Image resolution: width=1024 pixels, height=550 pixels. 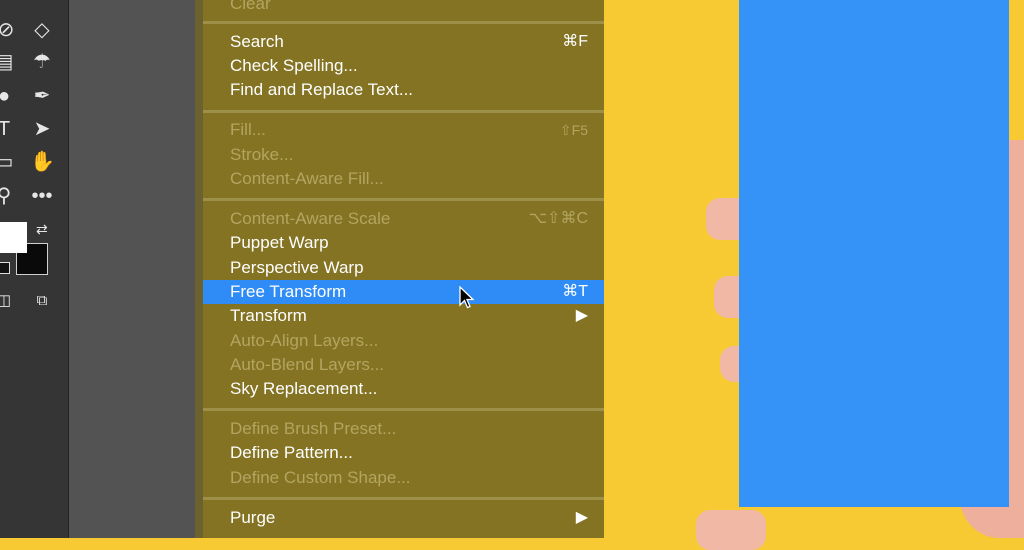 What do you see at coordinates (257, 41) in the screenshot?
I see `menu-item-label: Search` at bounding box center [257, 41].